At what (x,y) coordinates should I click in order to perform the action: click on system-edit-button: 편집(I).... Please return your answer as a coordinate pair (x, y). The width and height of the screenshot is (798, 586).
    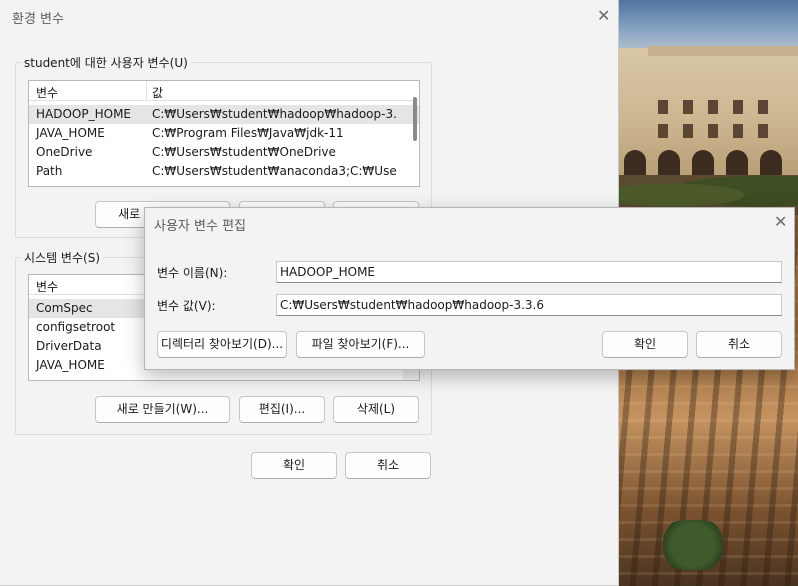
    Looking at the image, I should click on (282, 409).